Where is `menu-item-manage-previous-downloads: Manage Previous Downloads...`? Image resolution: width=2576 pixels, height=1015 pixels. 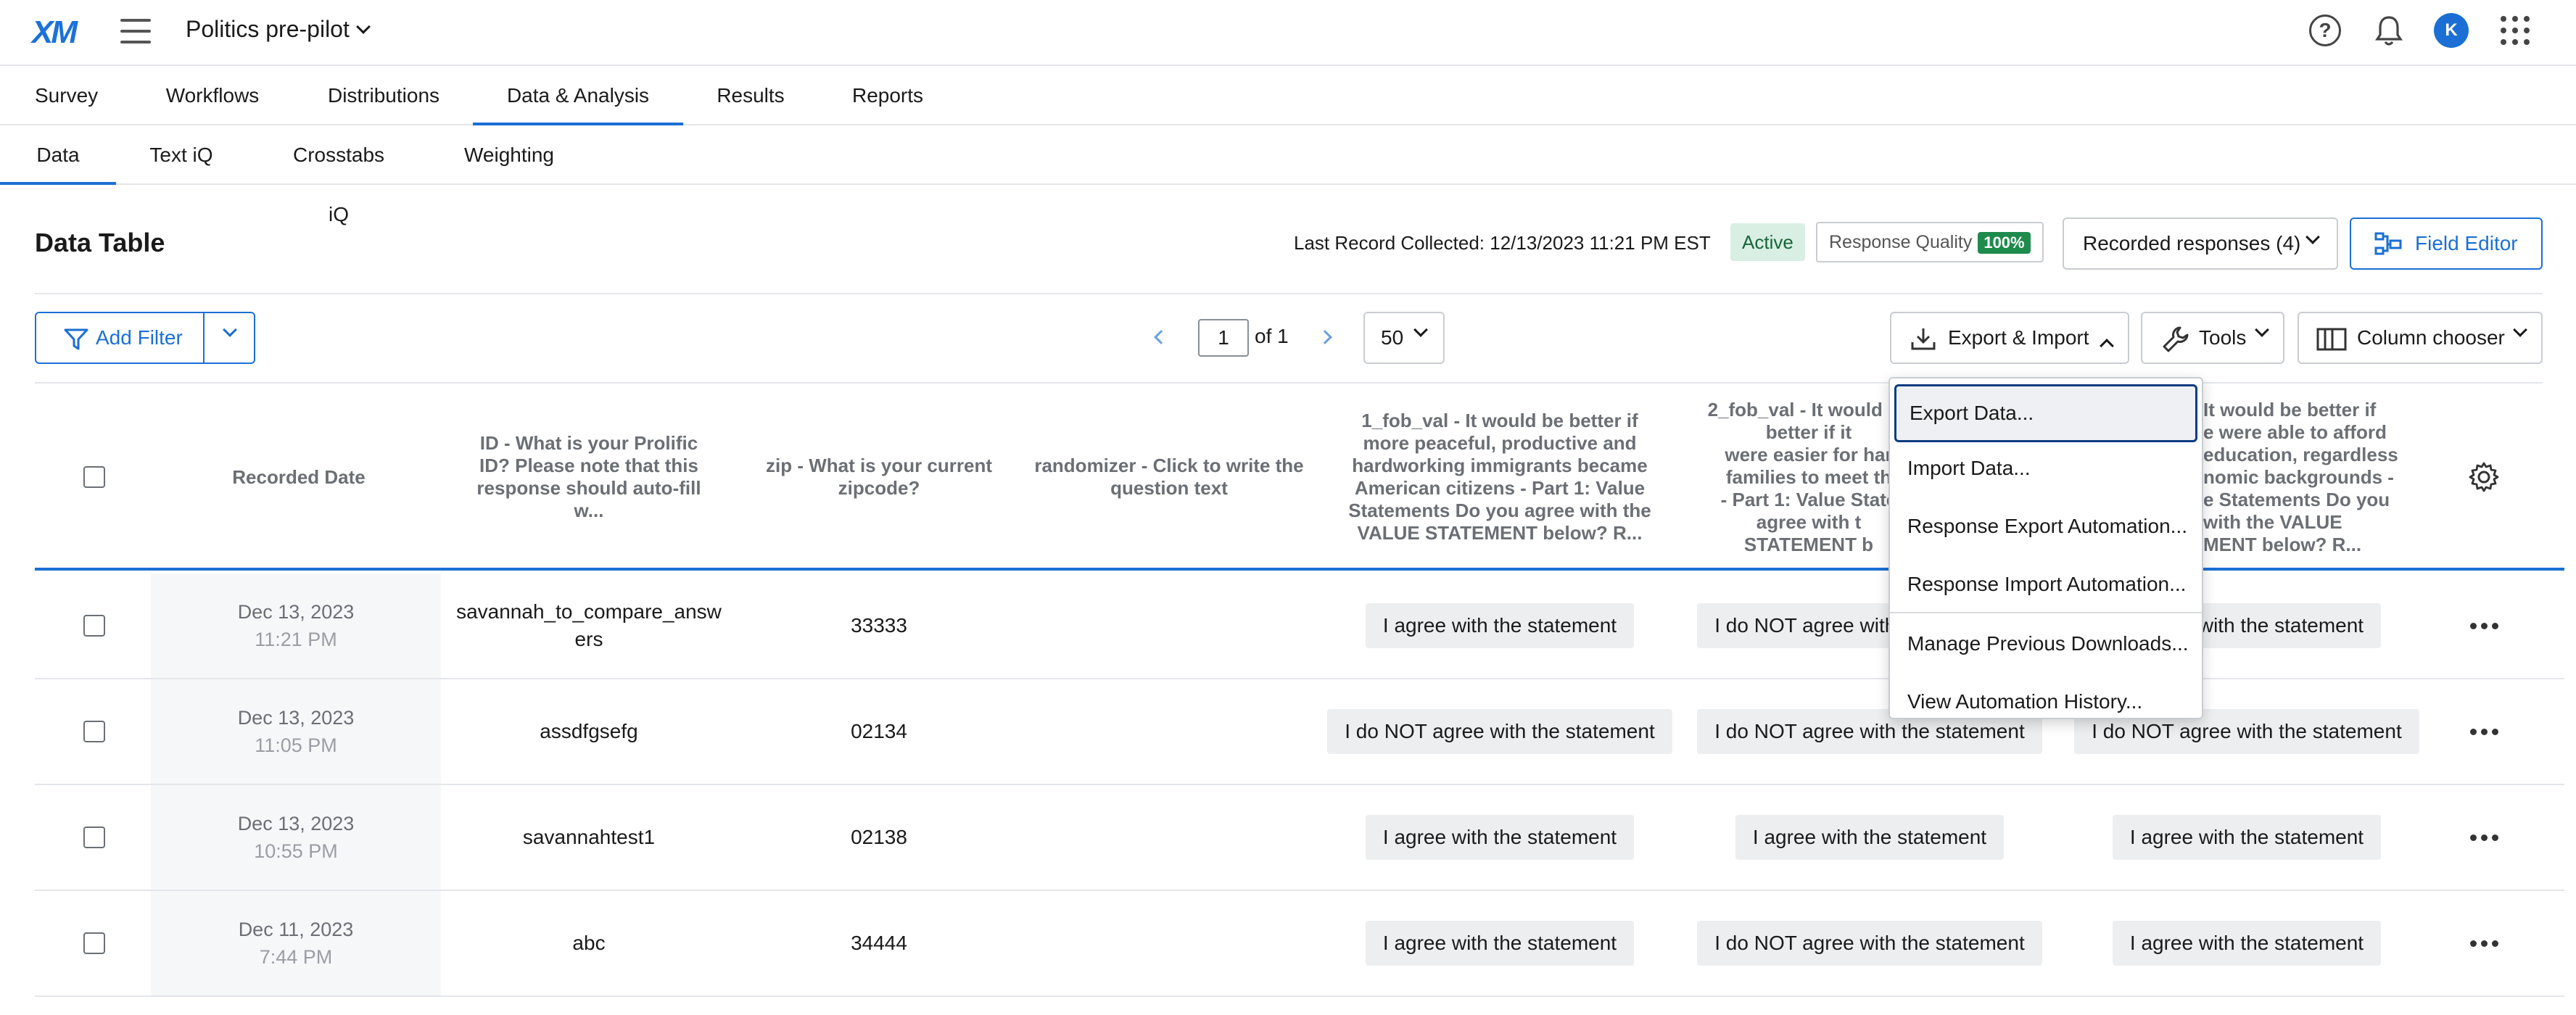
menu-item-manage-previous-downloads: Manage Previous Downloads... is located at coordinates (2046, 644).